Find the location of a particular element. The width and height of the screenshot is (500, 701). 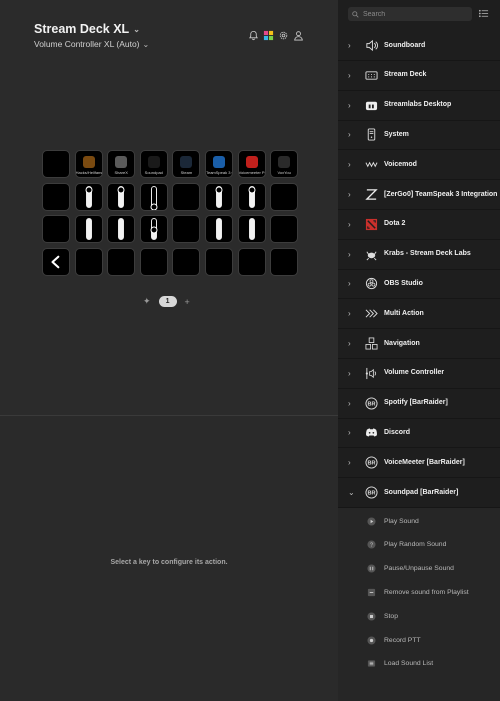

category-label: Discord is located at coordinates (397, 432).